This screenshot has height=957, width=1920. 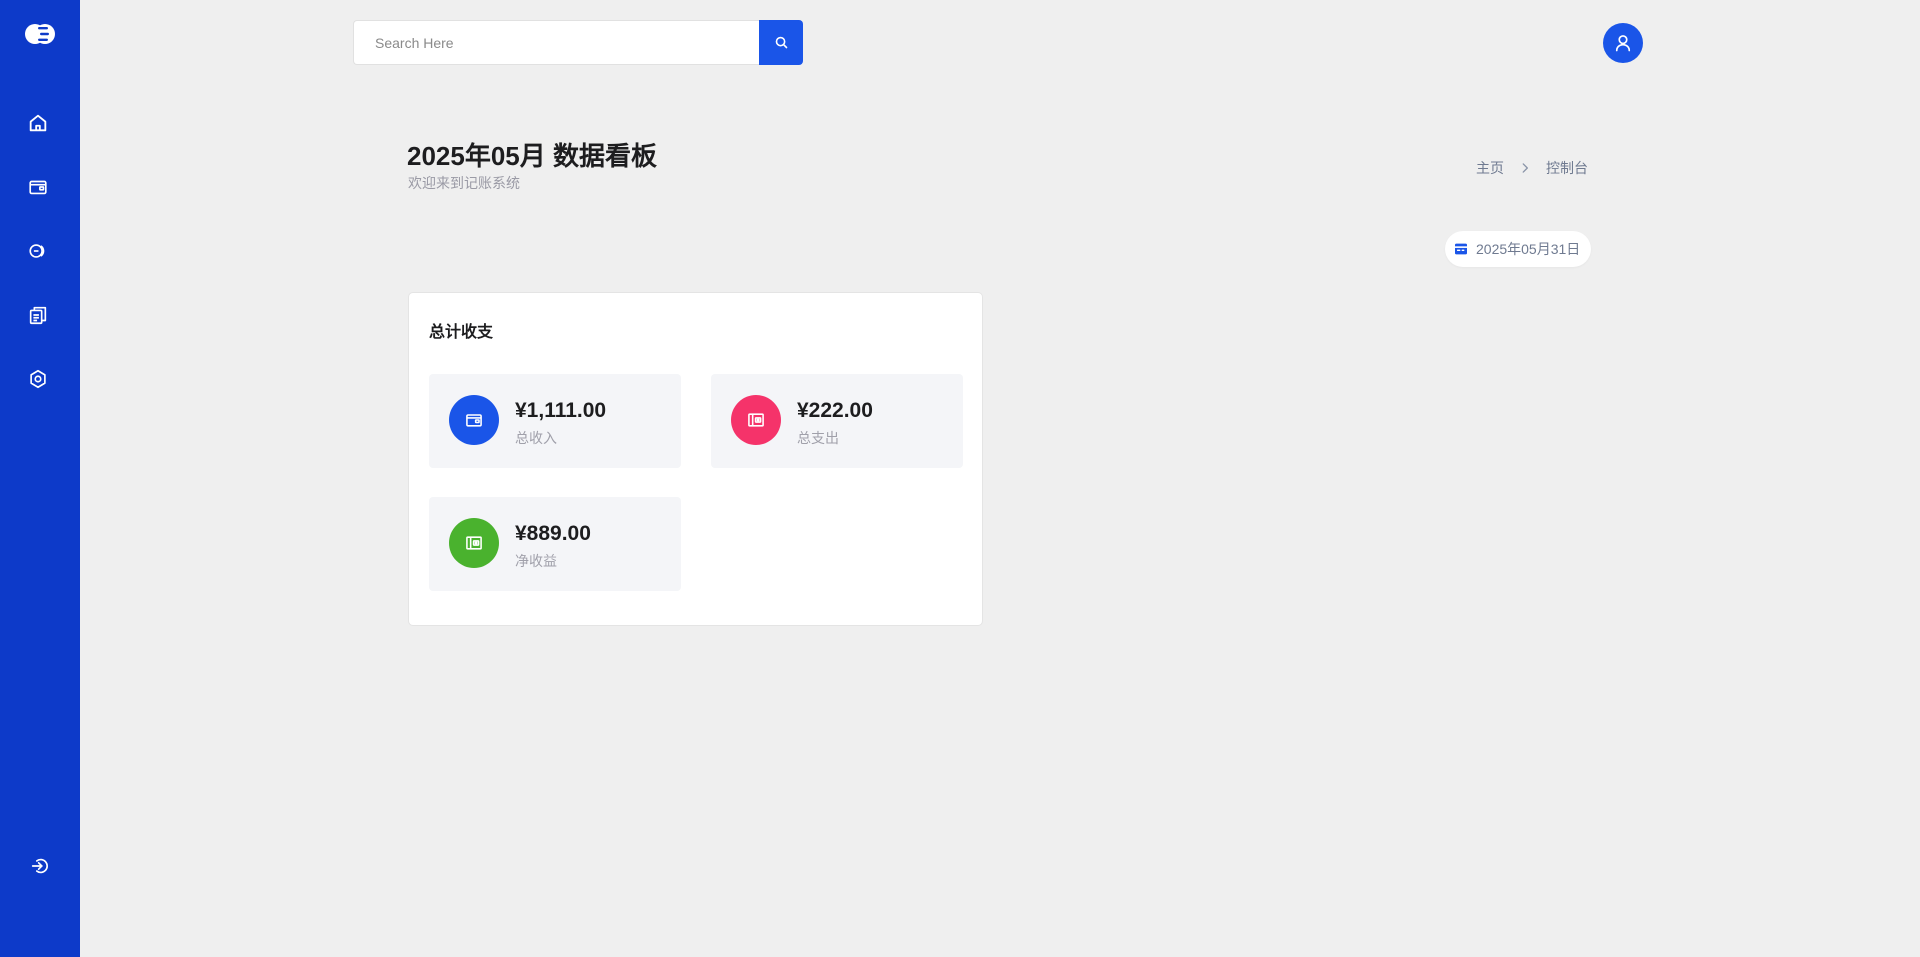 I want to click on breadcrumb-home: 主页, so click(x=1490, y=168).